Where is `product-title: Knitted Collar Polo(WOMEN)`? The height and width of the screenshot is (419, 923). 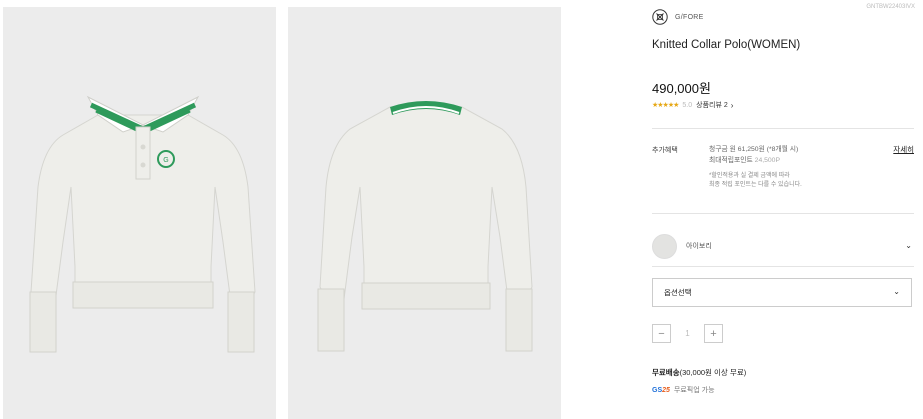 product-title: Knitted Collar Polo(WOMEN) is located at coordinates (726, 45).